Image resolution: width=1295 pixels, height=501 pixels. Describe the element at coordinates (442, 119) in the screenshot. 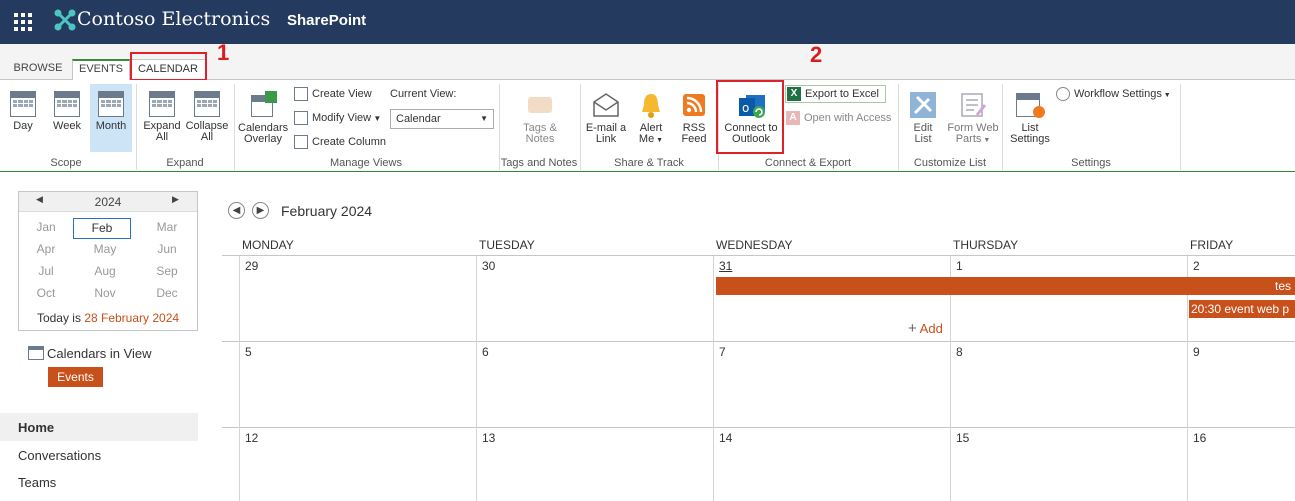

I see `current-view-select: Calendar ▼` at that location.